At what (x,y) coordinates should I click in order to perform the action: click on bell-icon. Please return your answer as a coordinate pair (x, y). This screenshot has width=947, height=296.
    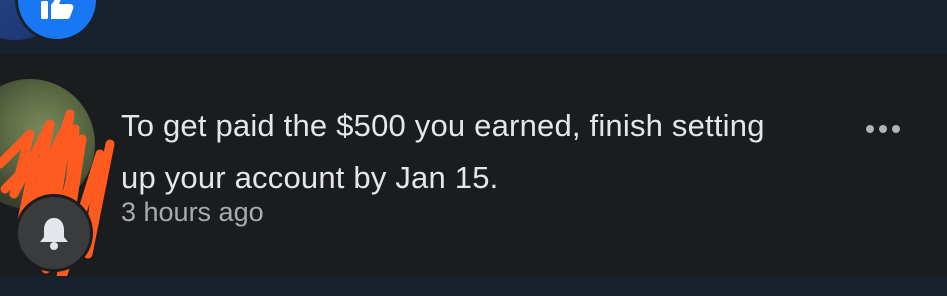
    Looking at the image, I should click on (54, 234).